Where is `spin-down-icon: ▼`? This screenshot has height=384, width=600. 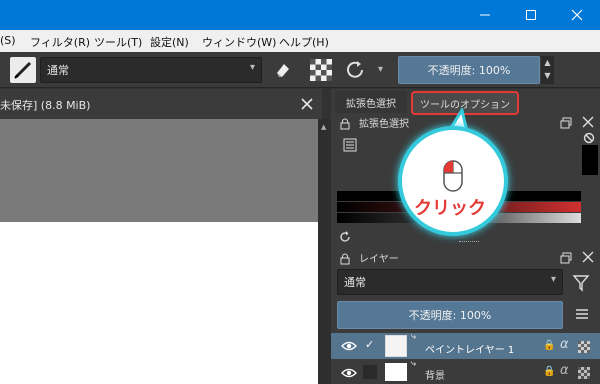 spin-down-icon: ▼ is located at coordinates (547, 75).